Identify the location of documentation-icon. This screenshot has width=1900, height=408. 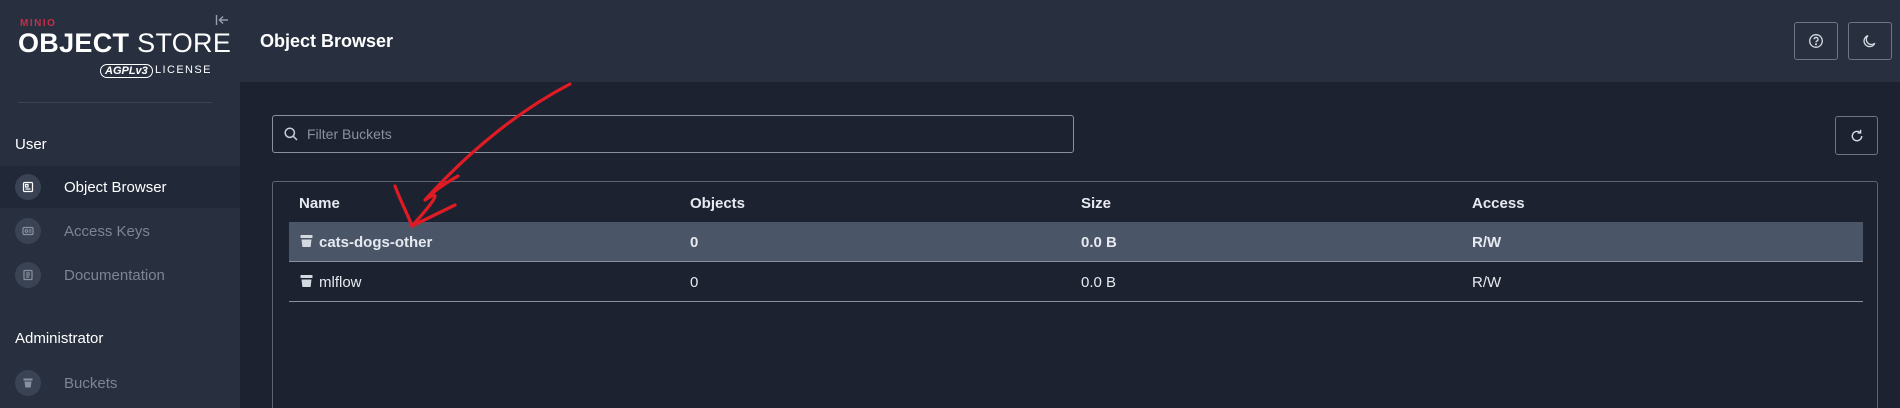
(28, 275).